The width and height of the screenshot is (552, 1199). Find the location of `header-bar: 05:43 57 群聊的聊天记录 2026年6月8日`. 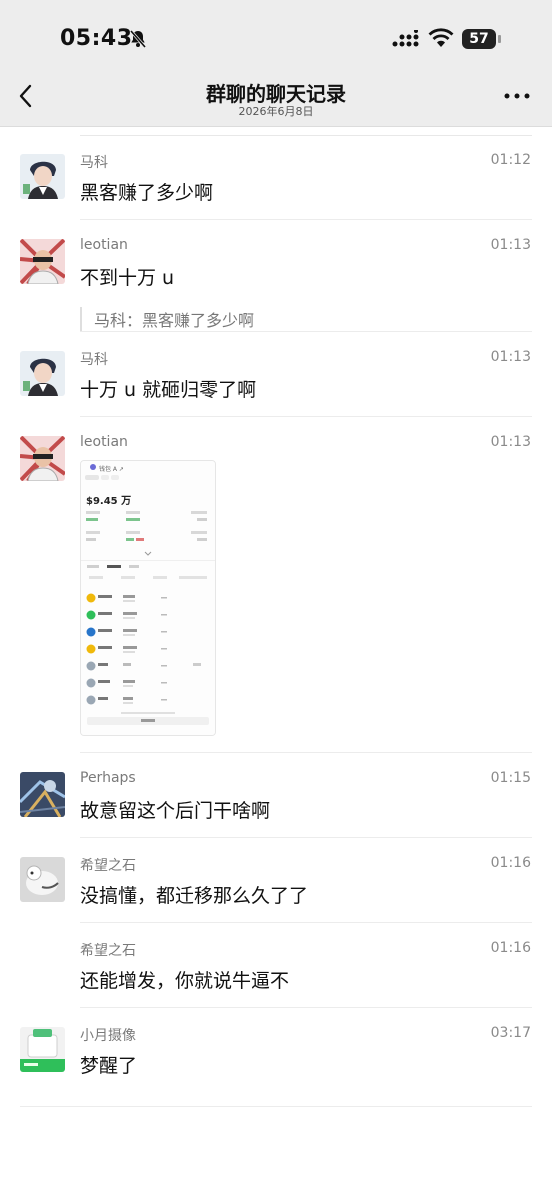

header-bar: 05:43 57 群聊的聊天记录 2026年6月8日 is located at coordinates (276, 63).